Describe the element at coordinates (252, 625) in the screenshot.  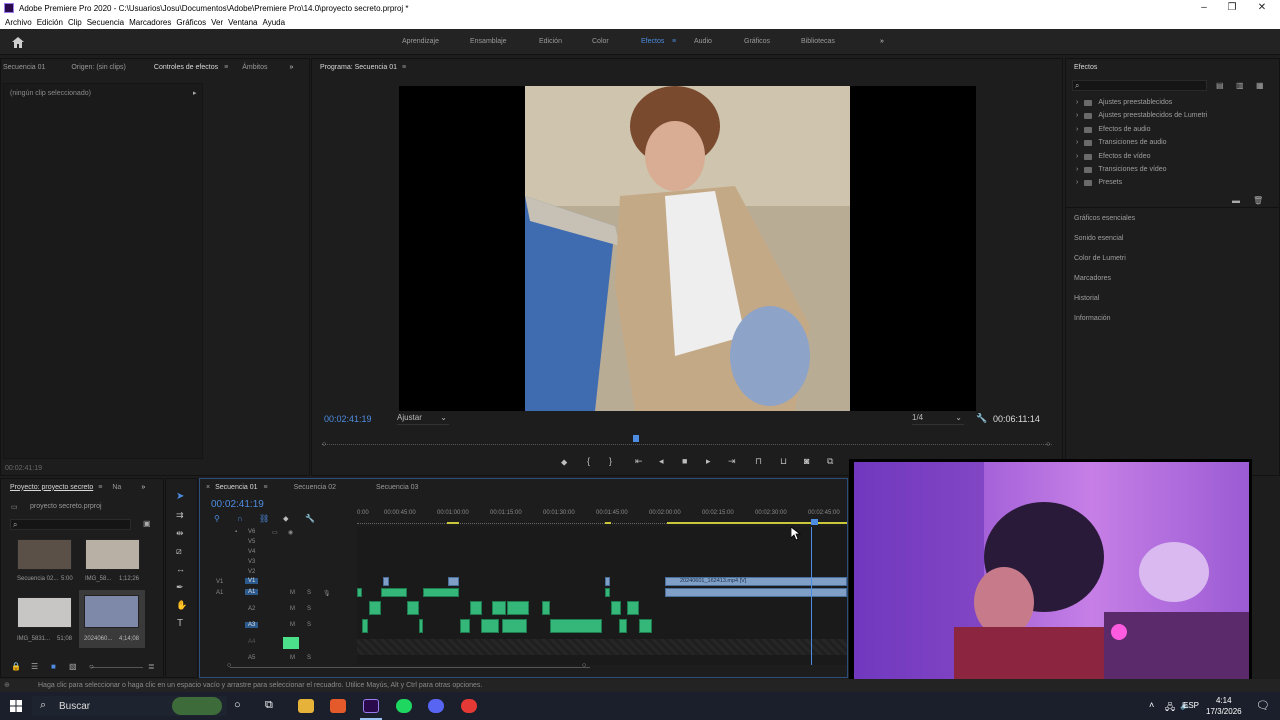
I see `track-label-a3: A3` at that location.